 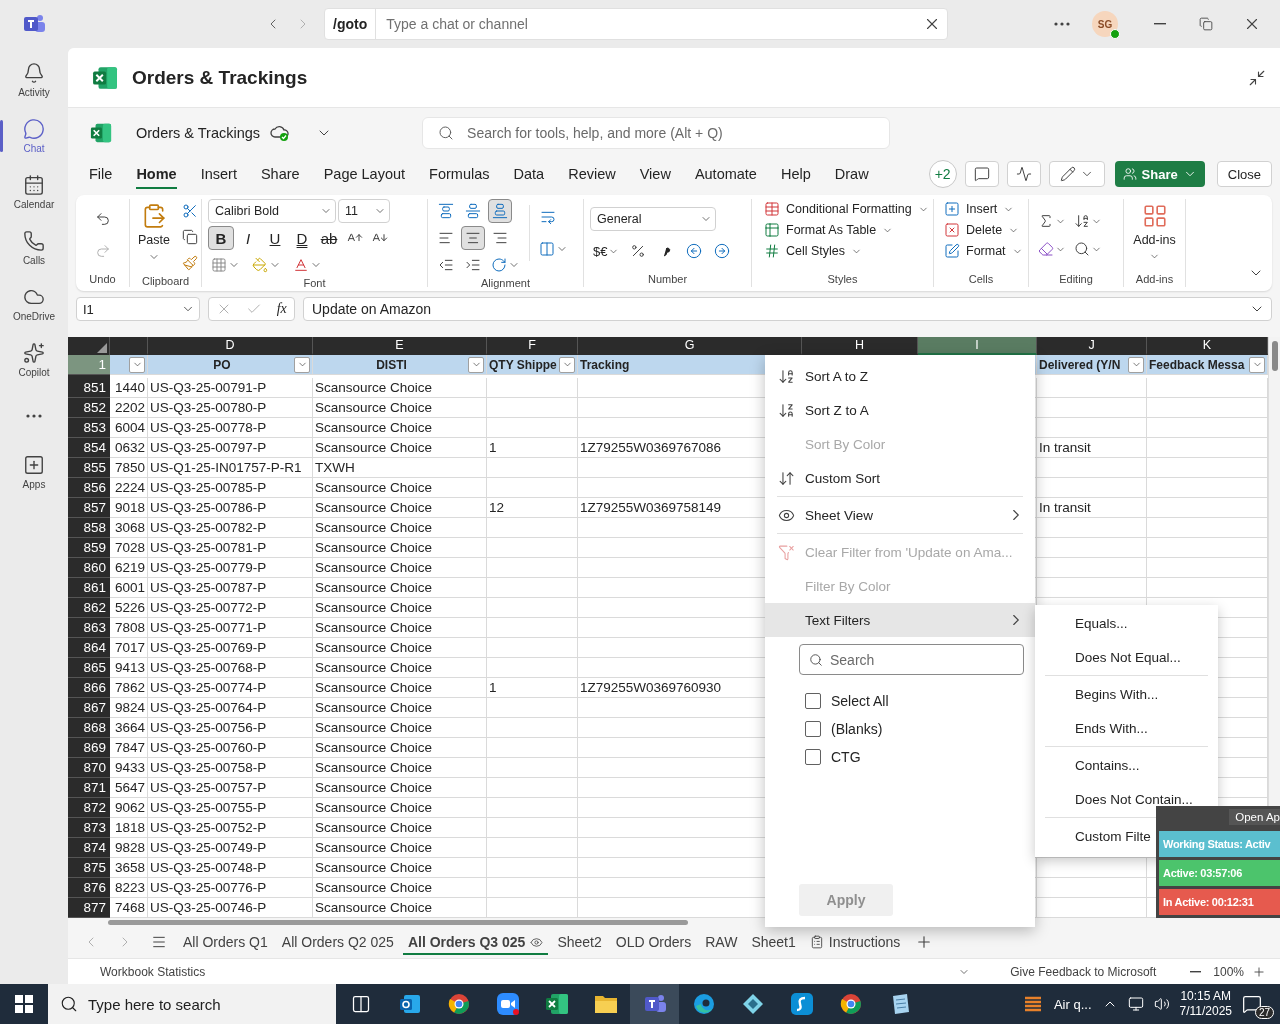 I want to click on function-label: fx, so click(x=281, y=309).